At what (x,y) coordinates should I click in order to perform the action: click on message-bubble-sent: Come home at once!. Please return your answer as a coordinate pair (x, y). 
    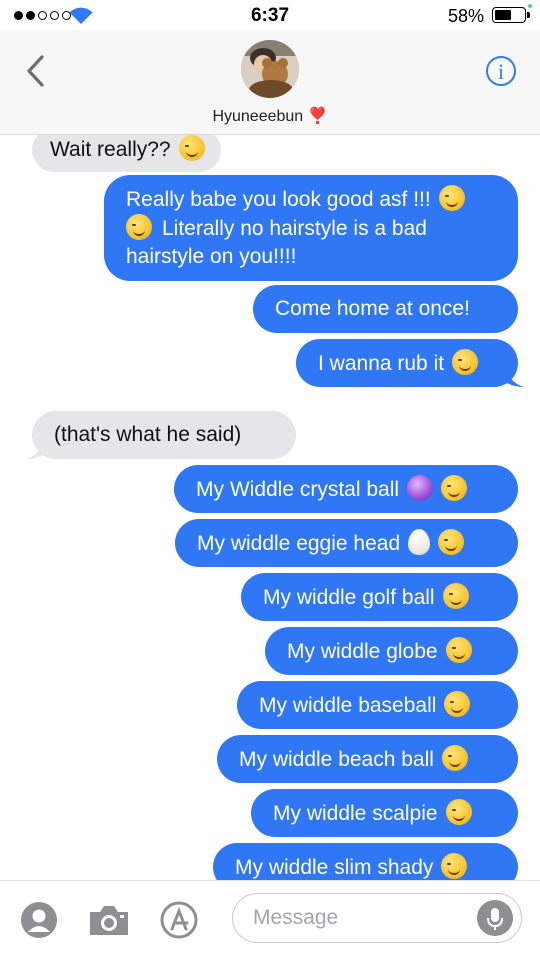
    Looking at the image, I should click on (385, 309).